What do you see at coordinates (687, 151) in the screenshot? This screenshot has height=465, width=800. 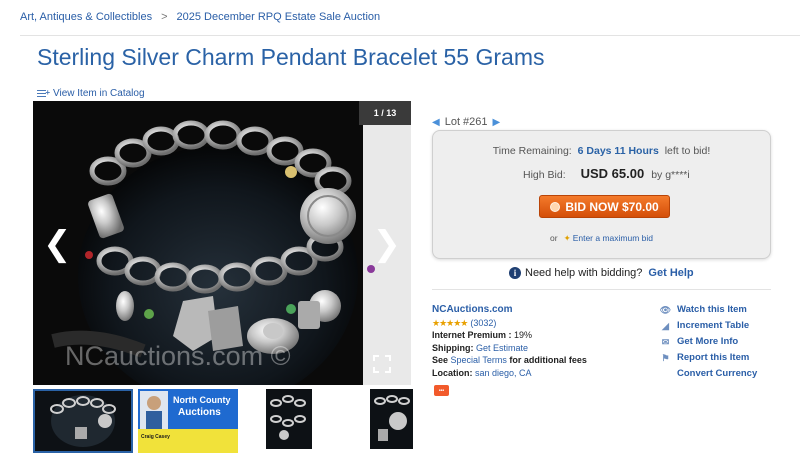 I see `time-remaining-suffix: left to bid!` at bounding box center [687, 151].